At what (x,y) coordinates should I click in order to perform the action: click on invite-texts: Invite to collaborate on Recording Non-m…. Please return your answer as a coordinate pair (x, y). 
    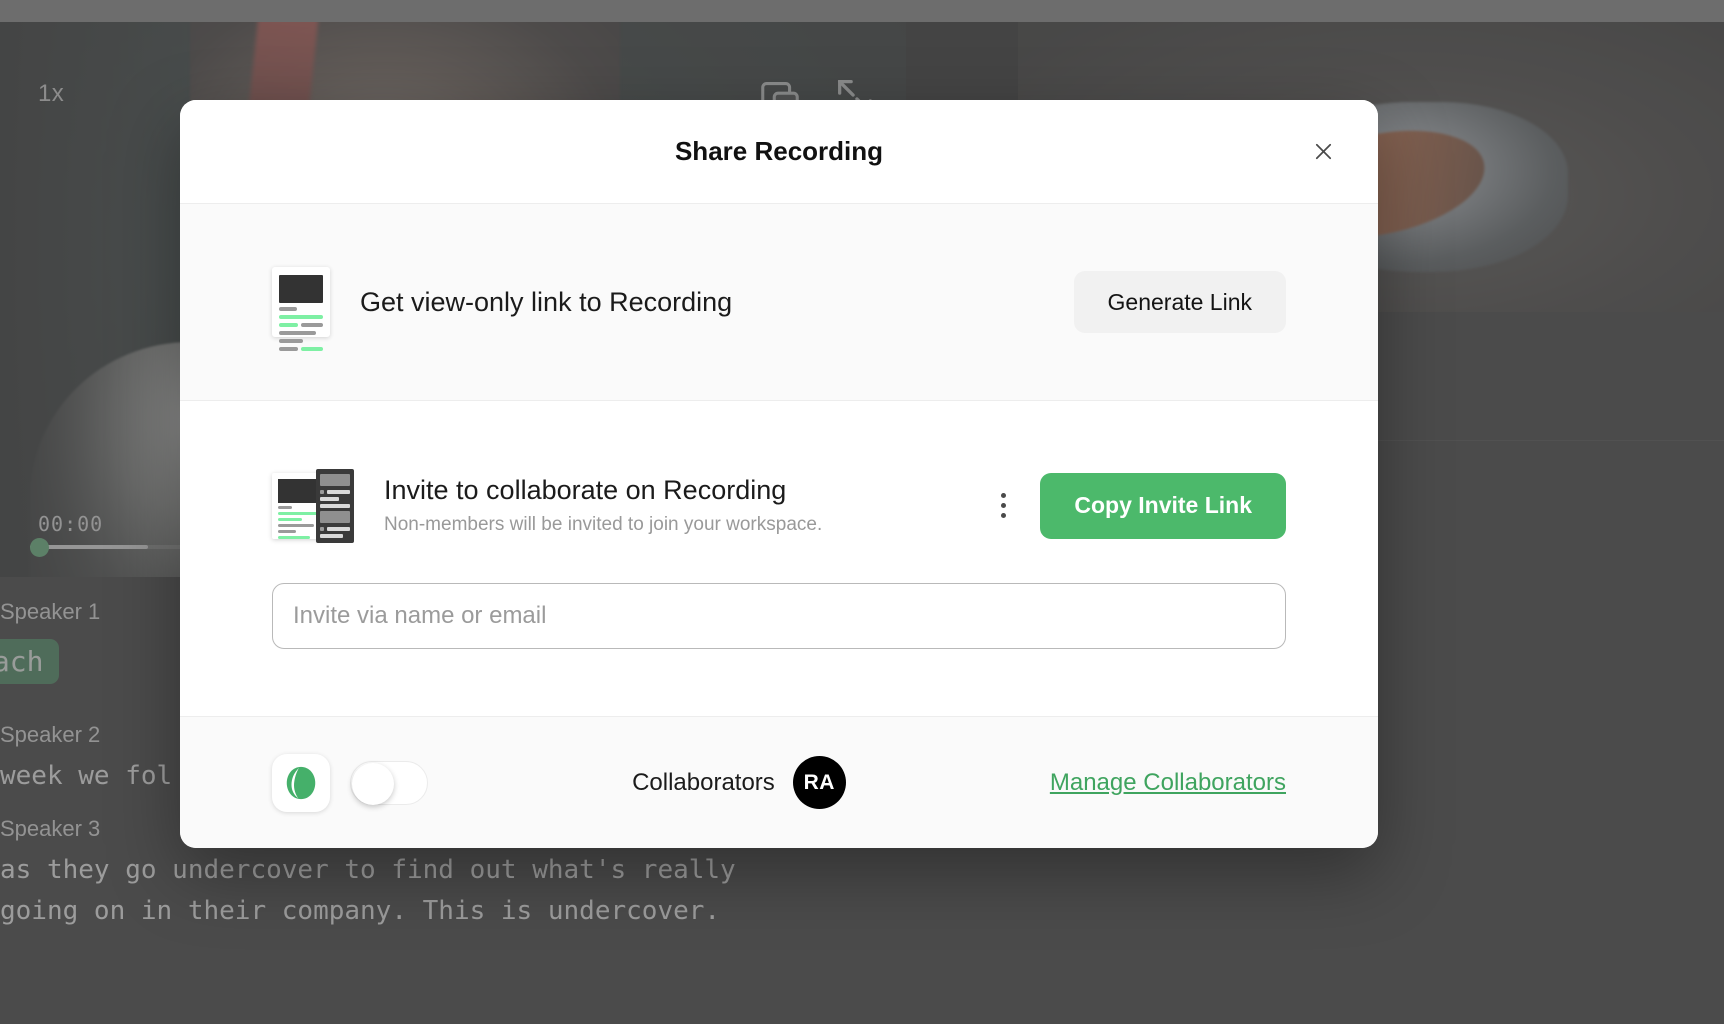
    Looking at the image, I should click on (685, 505).